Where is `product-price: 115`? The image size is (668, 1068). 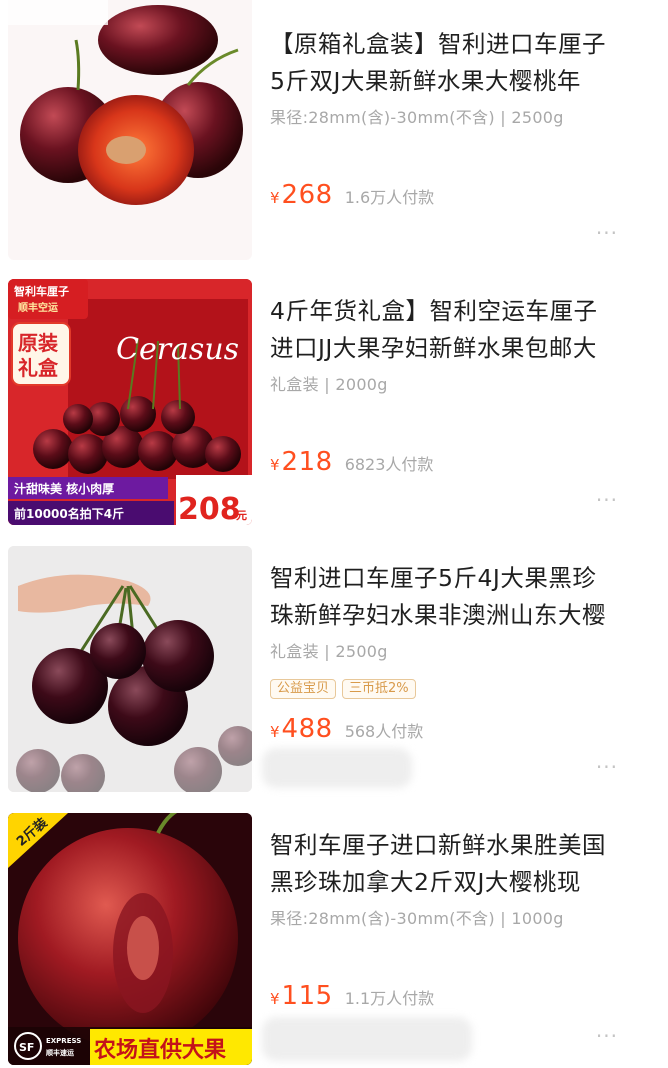
product-price: 115 is located at coordinates (307, 996).